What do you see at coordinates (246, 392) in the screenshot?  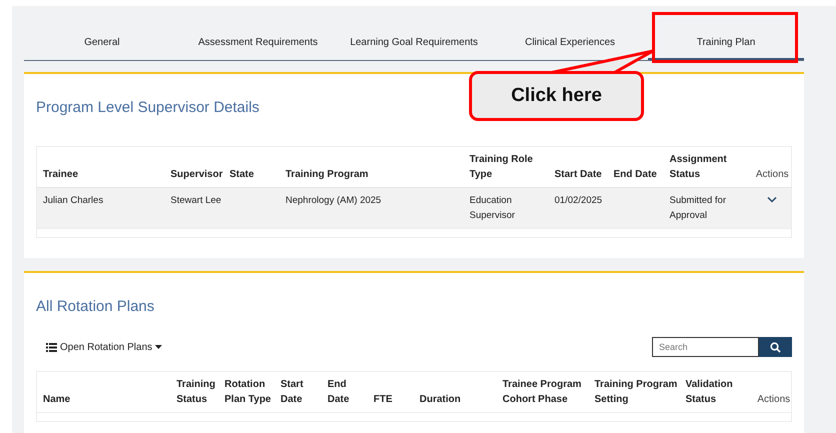 I see `column-header: Rotation Plan Type` at bounding box center [246, 392].